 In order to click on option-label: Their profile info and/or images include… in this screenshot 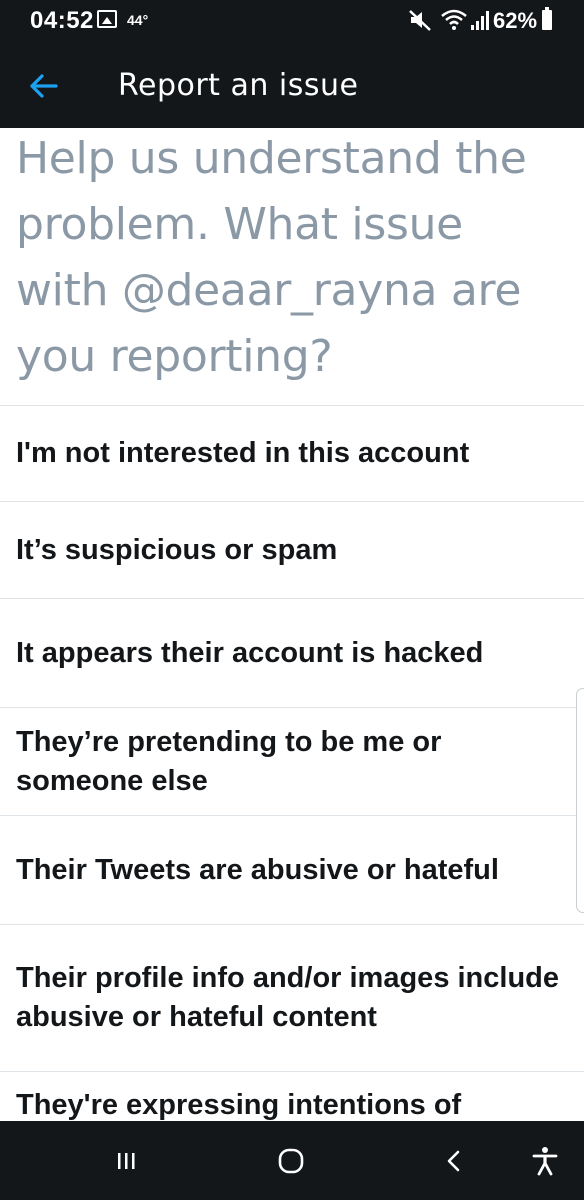, I will do `click(288, 997)`.